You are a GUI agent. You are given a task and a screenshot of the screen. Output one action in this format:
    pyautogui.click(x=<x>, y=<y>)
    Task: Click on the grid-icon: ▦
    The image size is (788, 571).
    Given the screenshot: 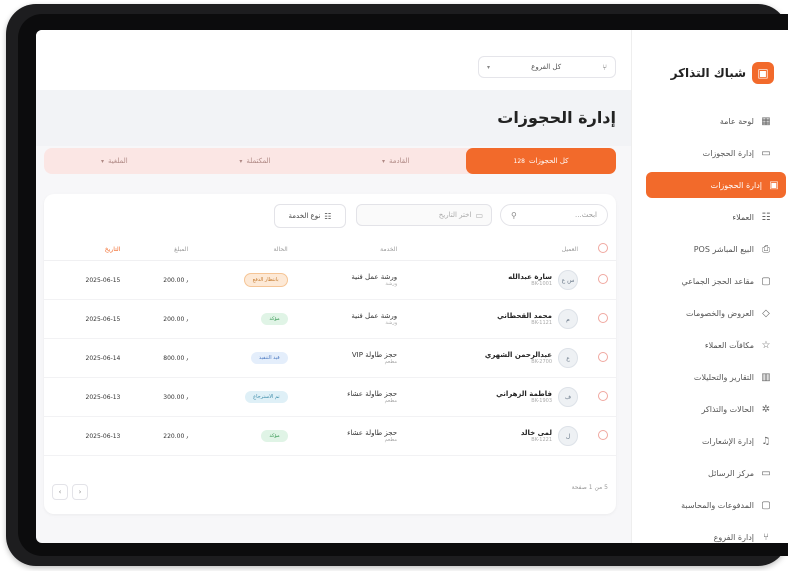 What is the action you would take?
    pyautogui.click(x=766, y=121)
    